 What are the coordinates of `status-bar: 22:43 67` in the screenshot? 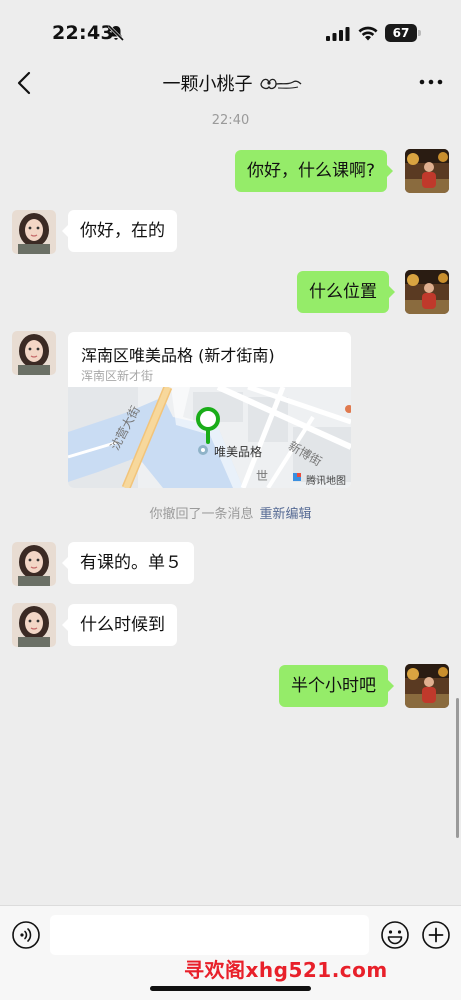 It's located at (230, 30).